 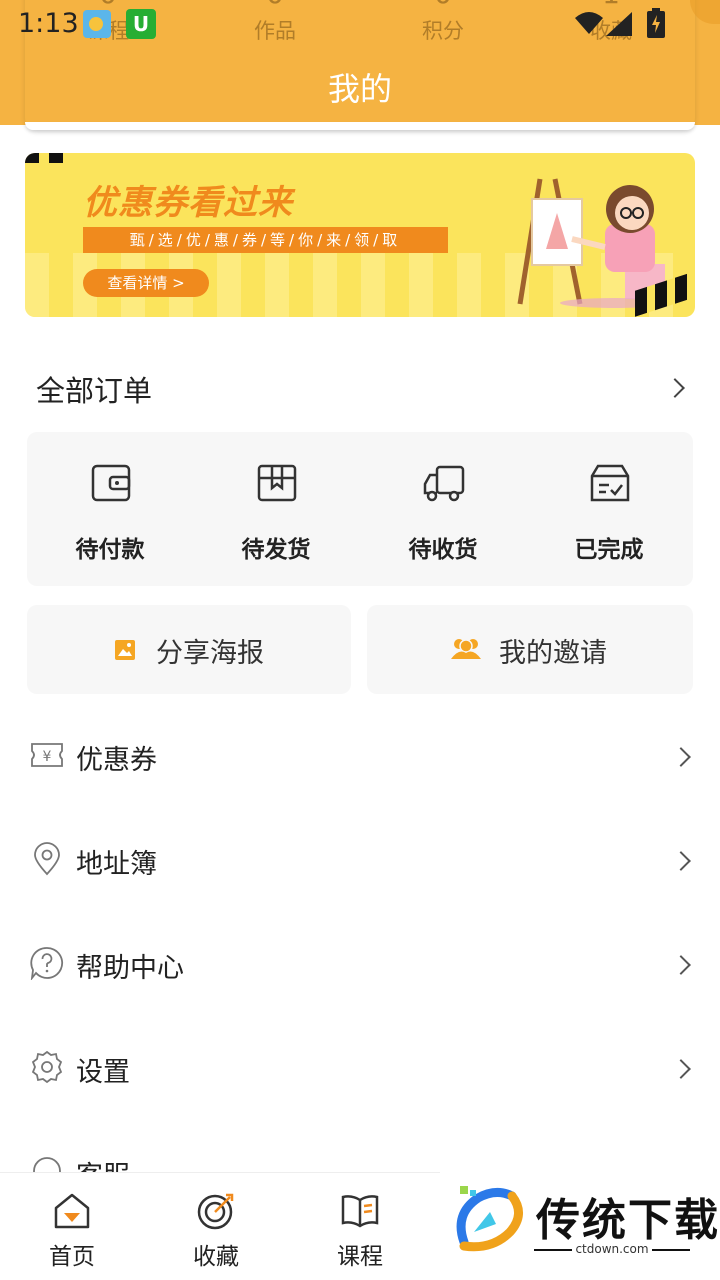 What do you see at coordinates (589, 23) in the screenshot?
I see `wifi-icon` at bounding box center [589, 23].